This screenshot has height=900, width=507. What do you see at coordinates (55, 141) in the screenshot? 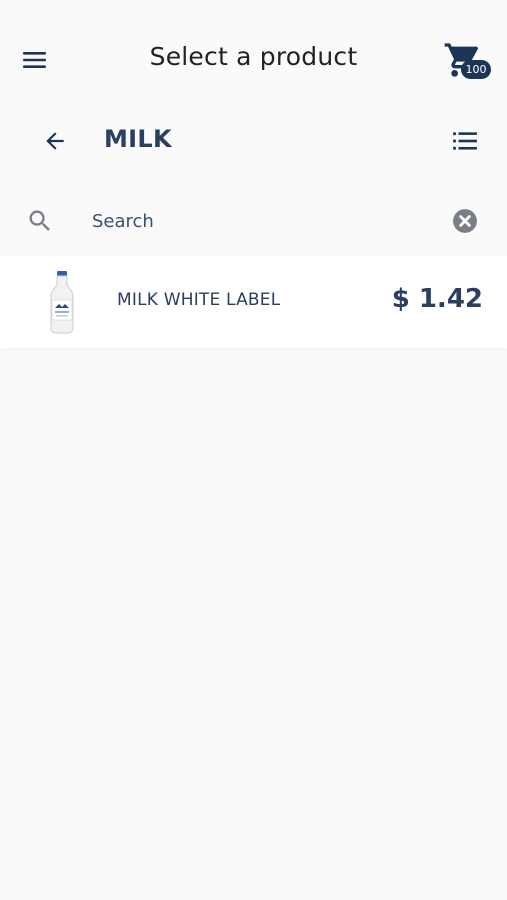
I see `arrow-left-icon` at bounding box center [55, 141].